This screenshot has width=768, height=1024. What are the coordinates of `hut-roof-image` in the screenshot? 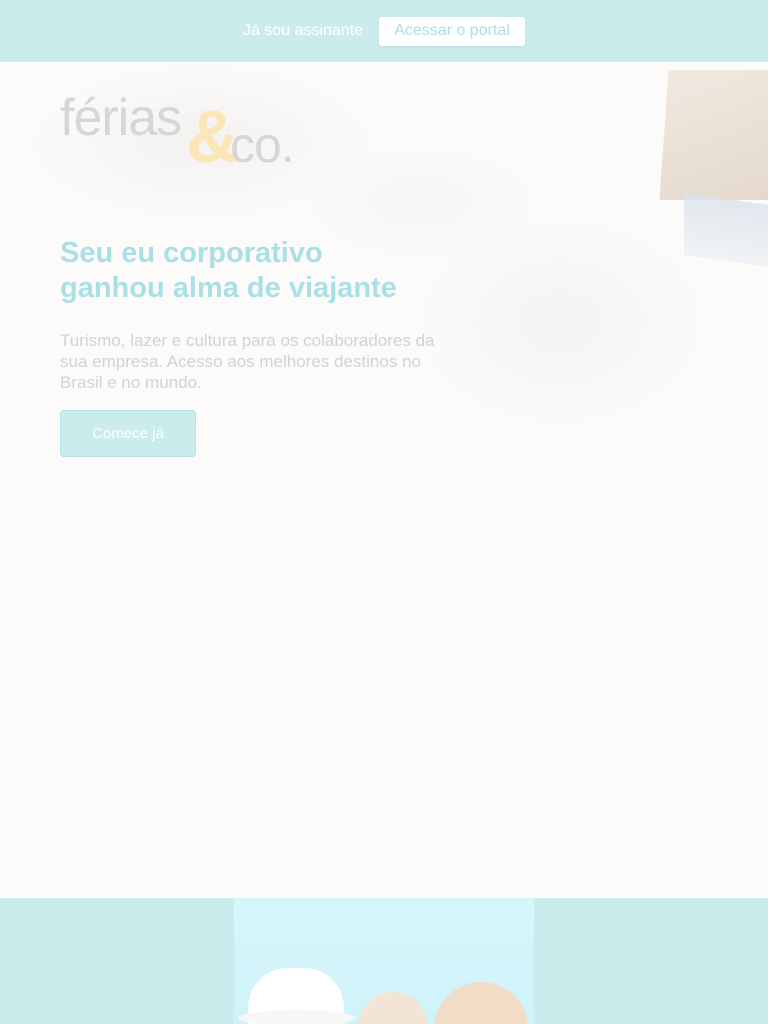 It's located at (713, 135).